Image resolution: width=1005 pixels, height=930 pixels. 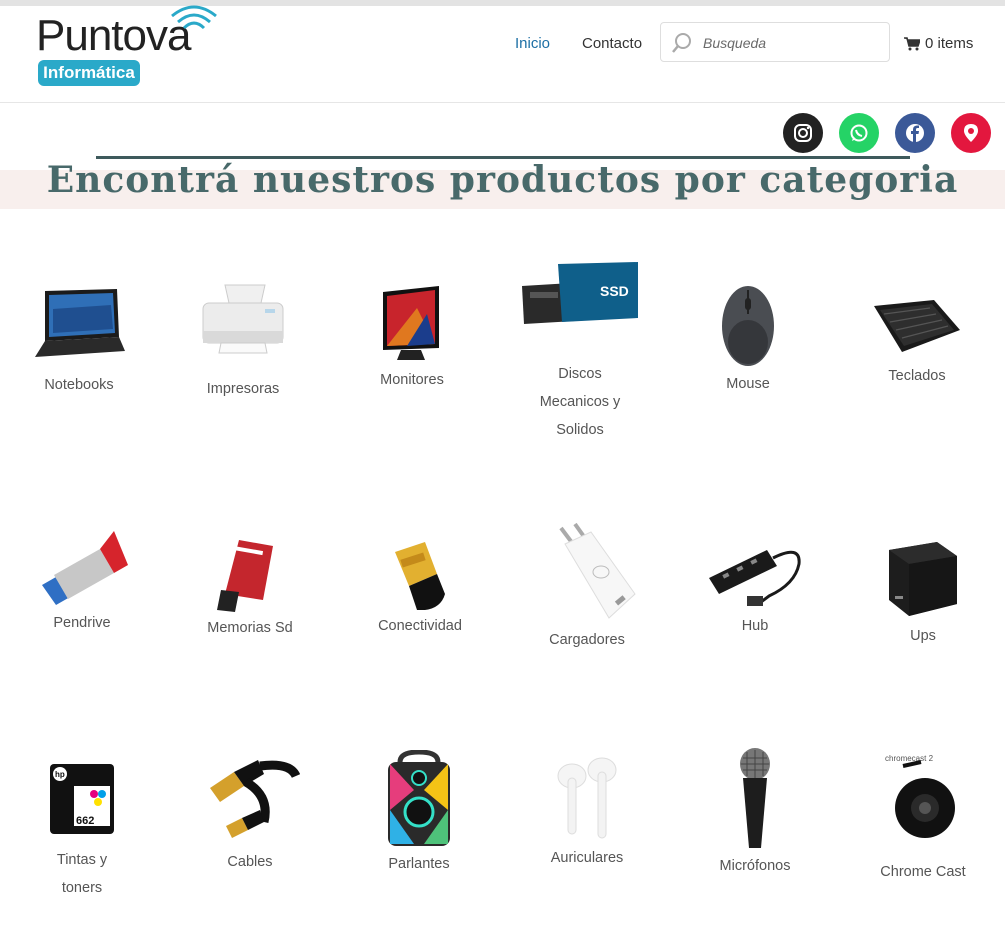 What do you see at coordinates (412, 325) in the screenshot?
I see `monitor-icon` at bounding box center [412, 325].